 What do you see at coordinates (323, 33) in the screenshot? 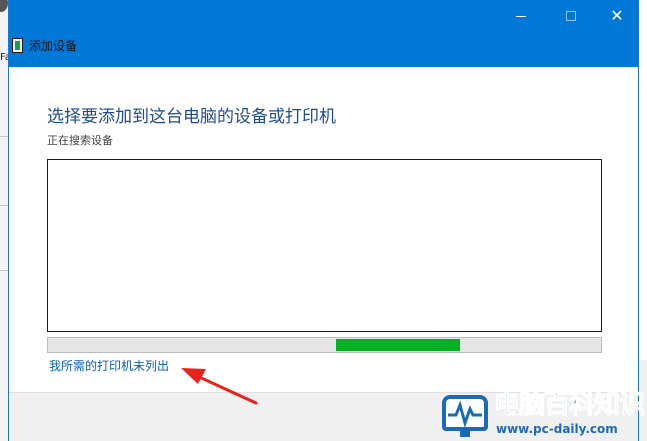
I see `title-bar: 添加设备 ✕` at bounding box center [323, 33].